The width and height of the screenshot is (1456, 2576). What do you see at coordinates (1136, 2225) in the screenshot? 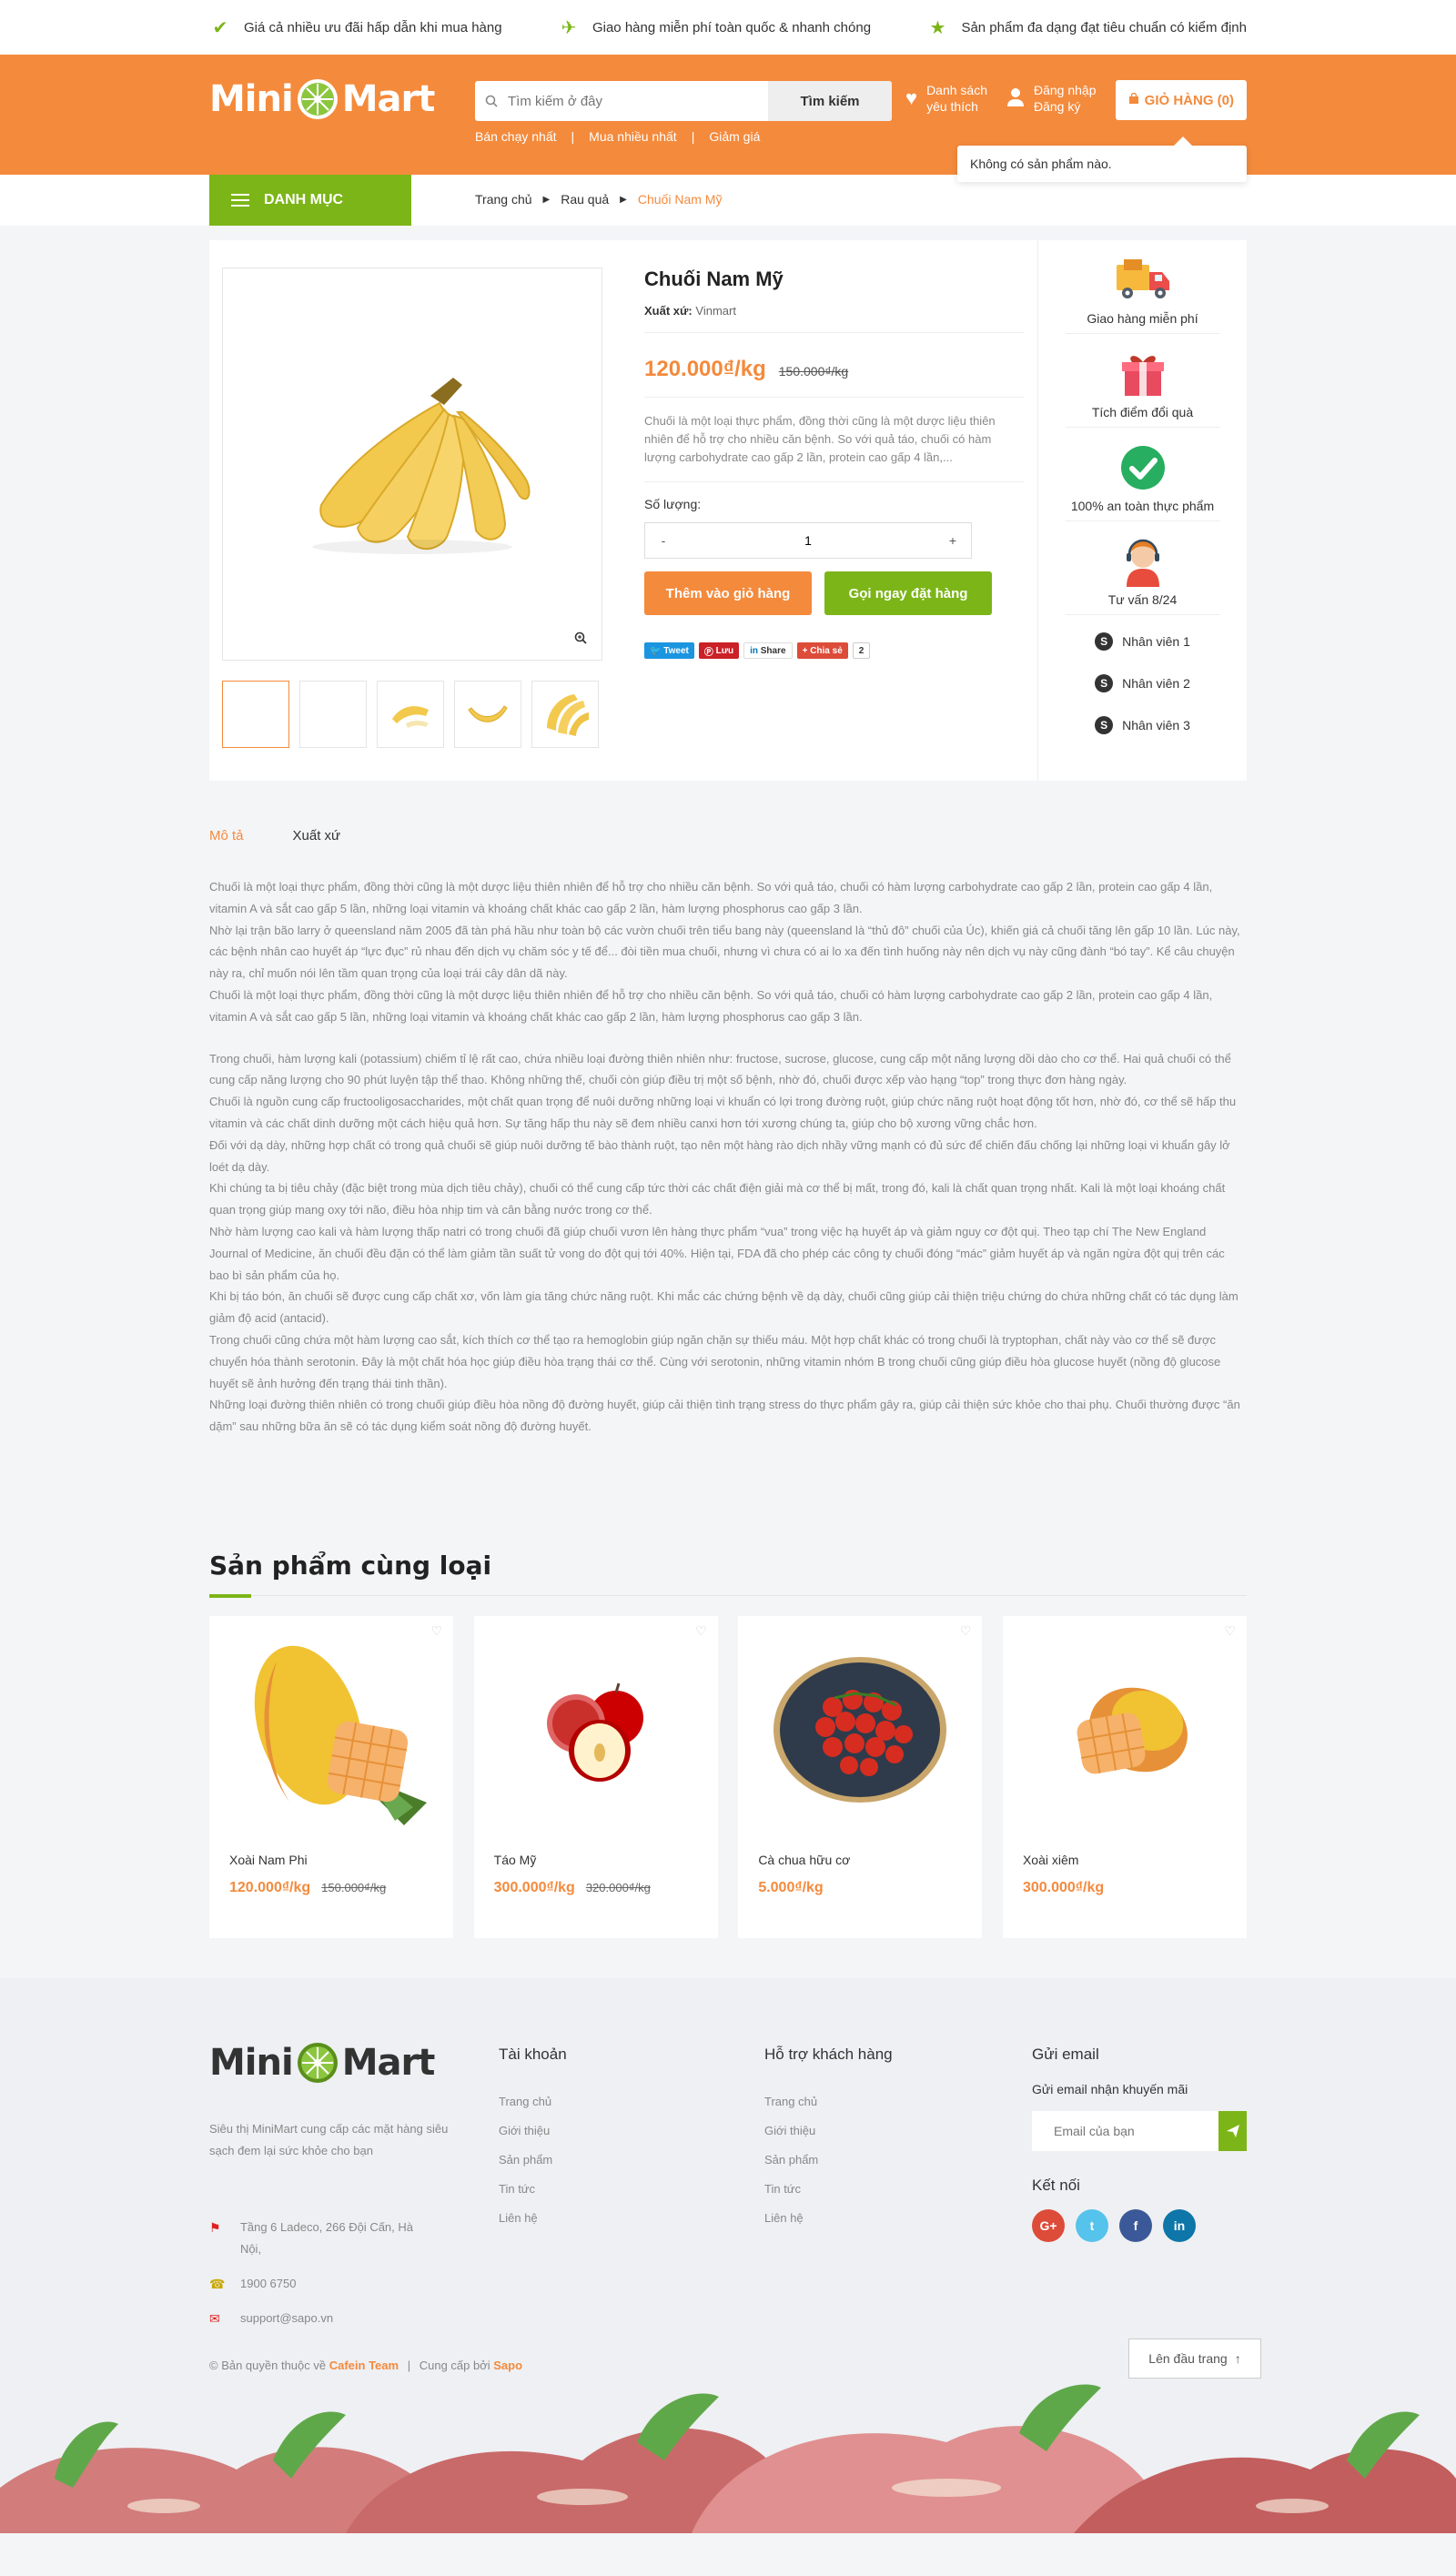
I see `facebook-icon: f` at bounding box center [1136, 2225].